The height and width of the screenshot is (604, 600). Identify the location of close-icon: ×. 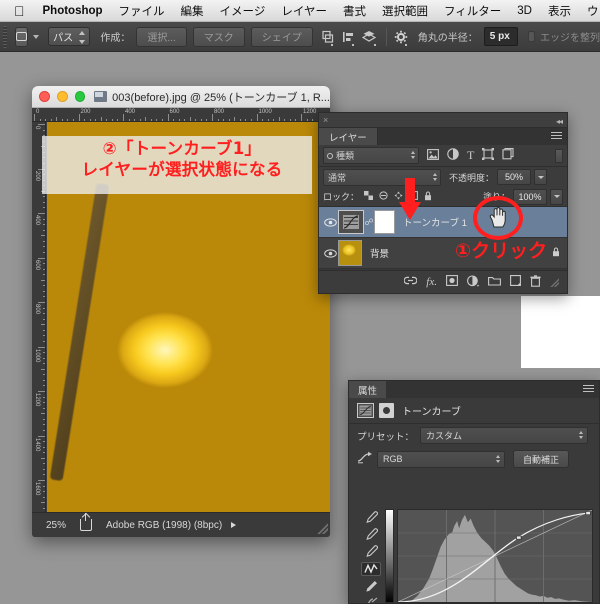
(325, 120).